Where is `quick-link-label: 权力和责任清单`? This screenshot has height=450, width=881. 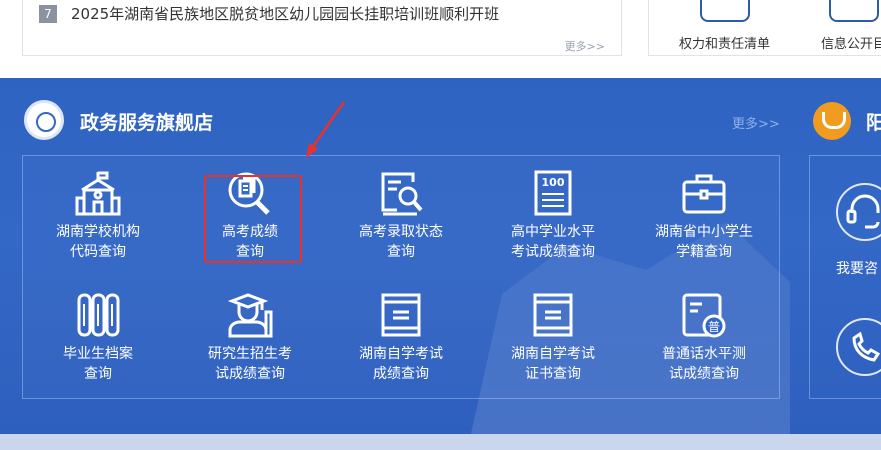 quick-link-label: 权力和责任清单 is located at coordinates (725, 44).